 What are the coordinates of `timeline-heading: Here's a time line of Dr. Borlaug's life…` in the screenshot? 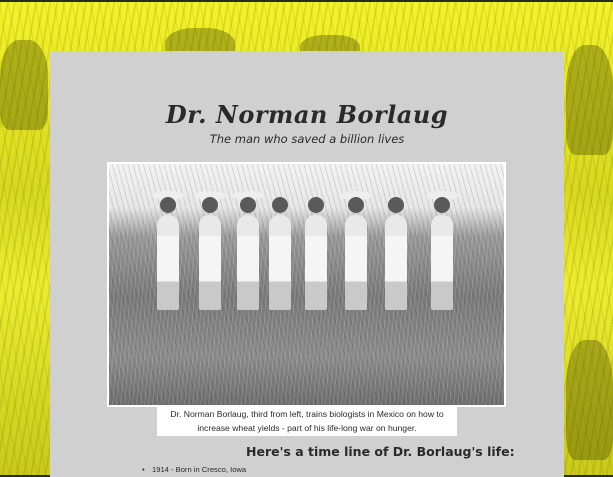 It's located at (380, 451).